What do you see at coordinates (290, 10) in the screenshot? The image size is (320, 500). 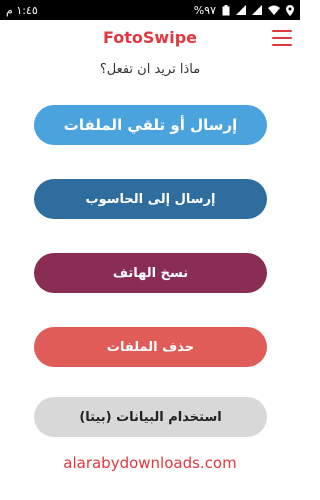 I see `location-icon` at bounding box center [290, 10].